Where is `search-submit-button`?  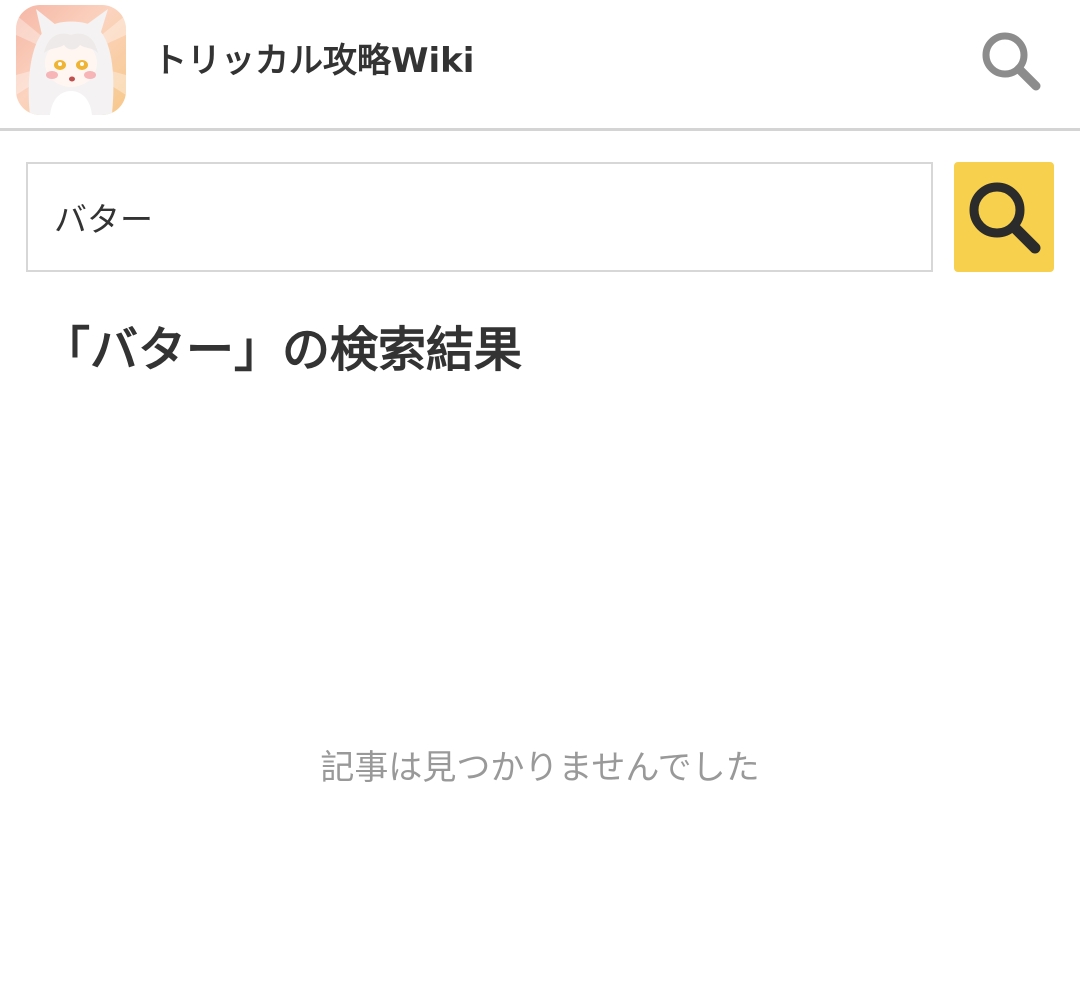 search-submit-button is located at coordinates (1004, 217).